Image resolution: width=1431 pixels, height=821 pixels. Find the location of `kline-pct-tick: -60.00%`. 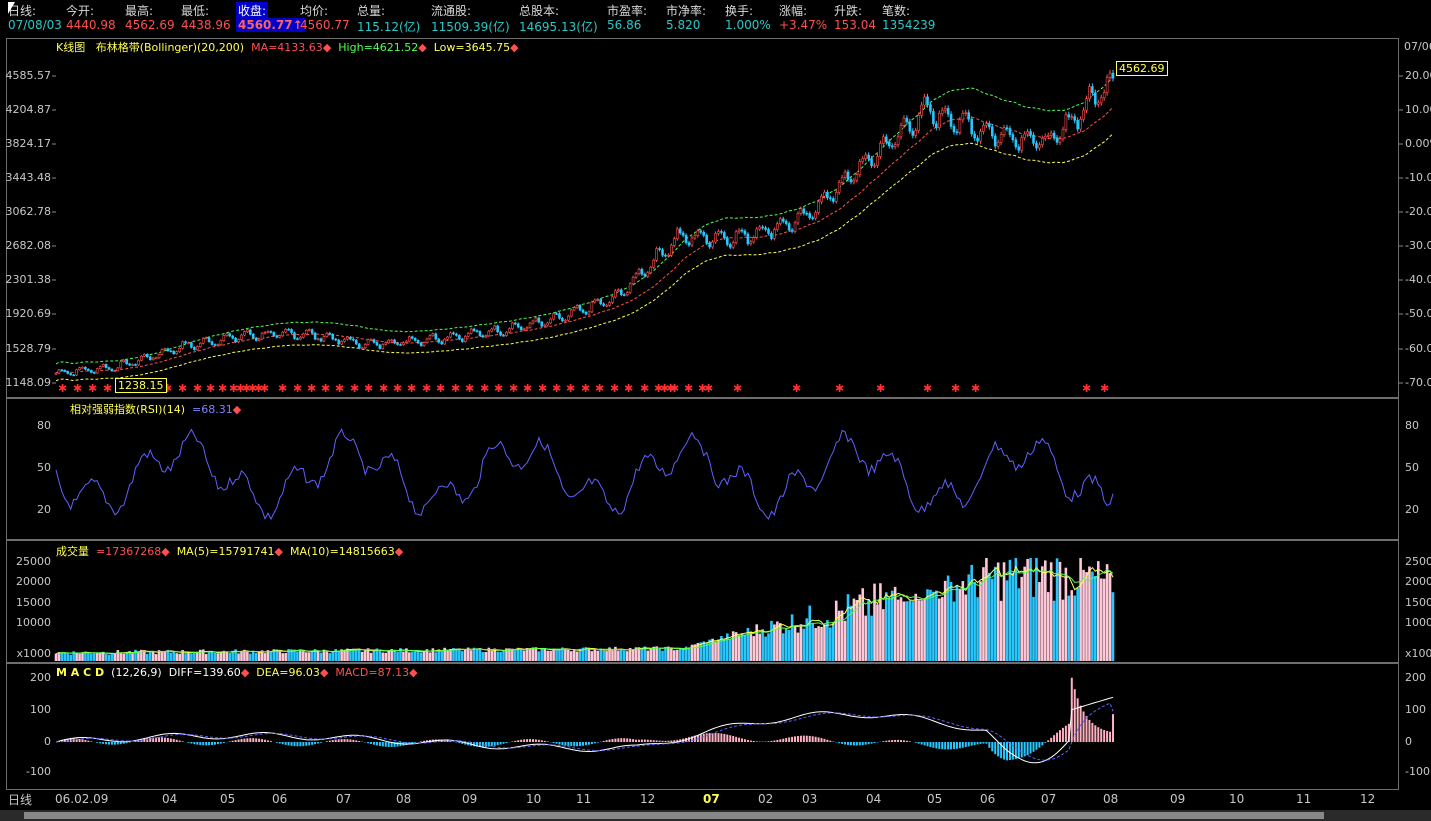

kline-pct-tick: -60.00% is located at coordinates (1418, 348).